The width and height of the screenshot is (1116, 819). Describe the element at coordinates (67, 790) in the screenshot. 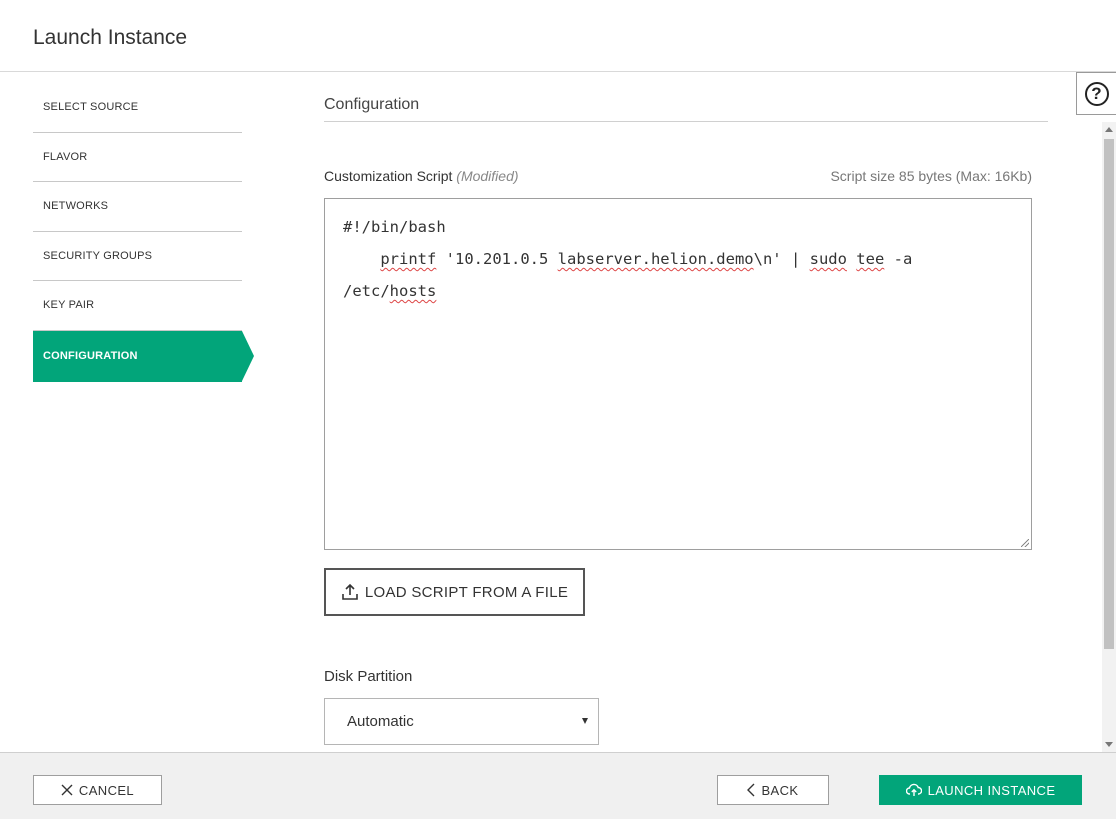

I see `close-icon` at that location.